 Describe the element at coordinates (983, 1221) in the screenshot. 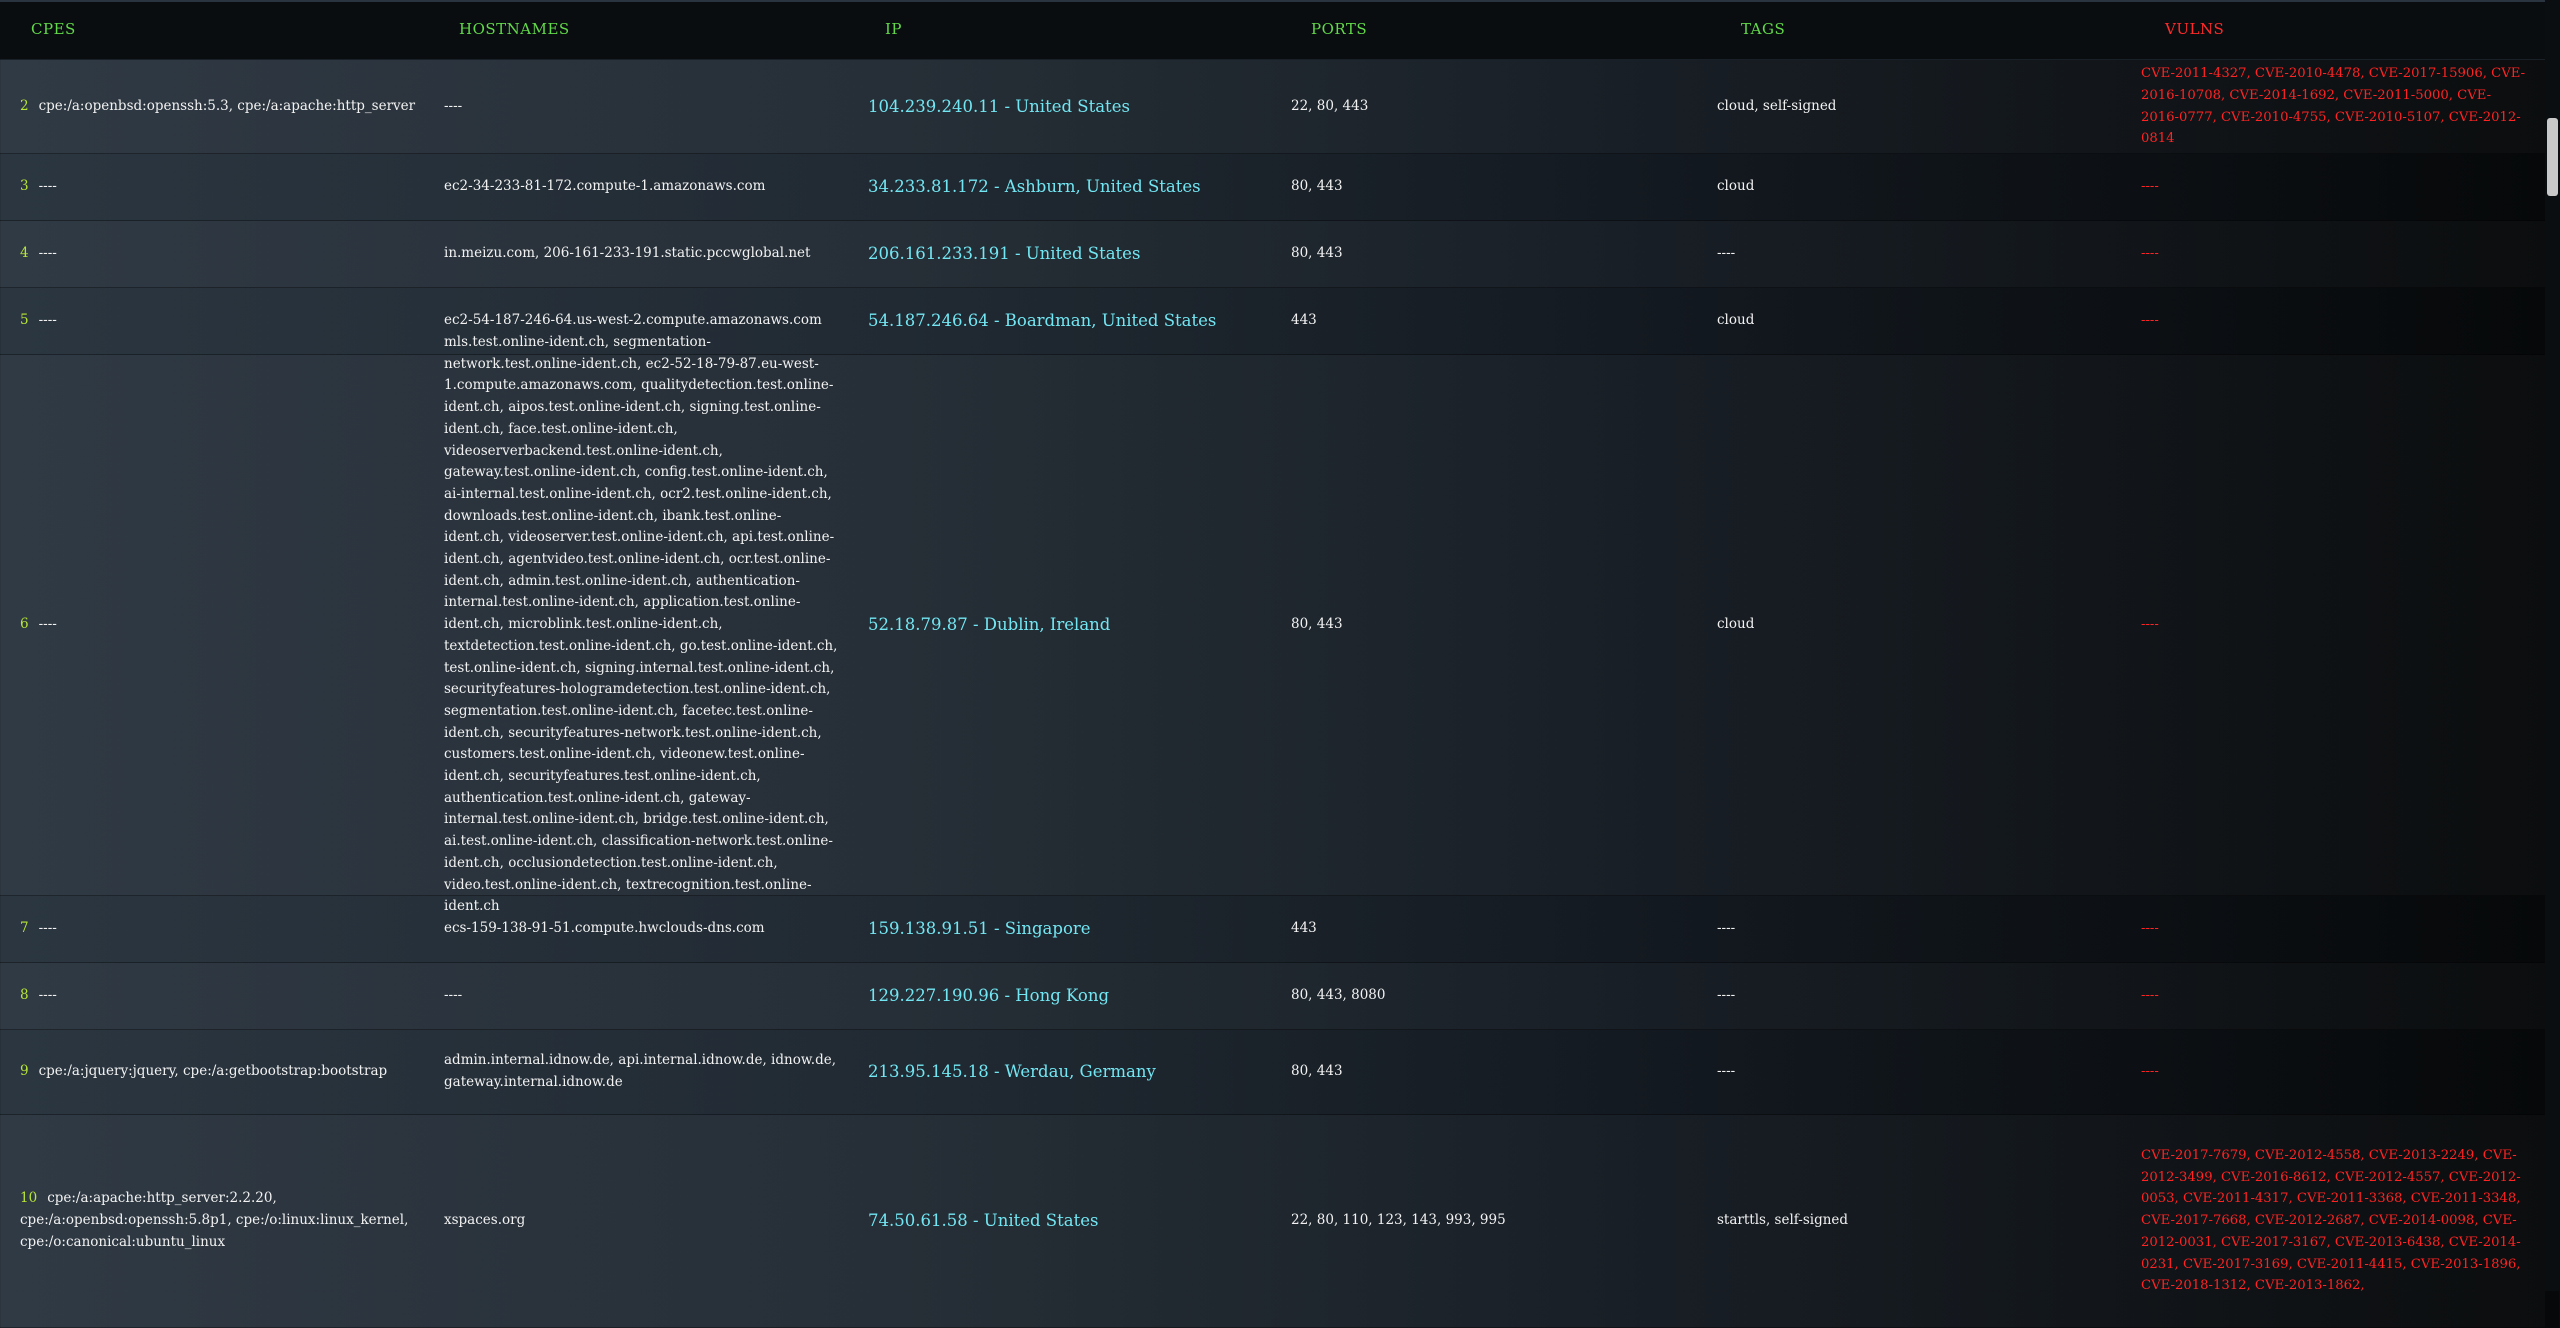

I see `ip-value: 74.50.61.58 - United States` at that location.